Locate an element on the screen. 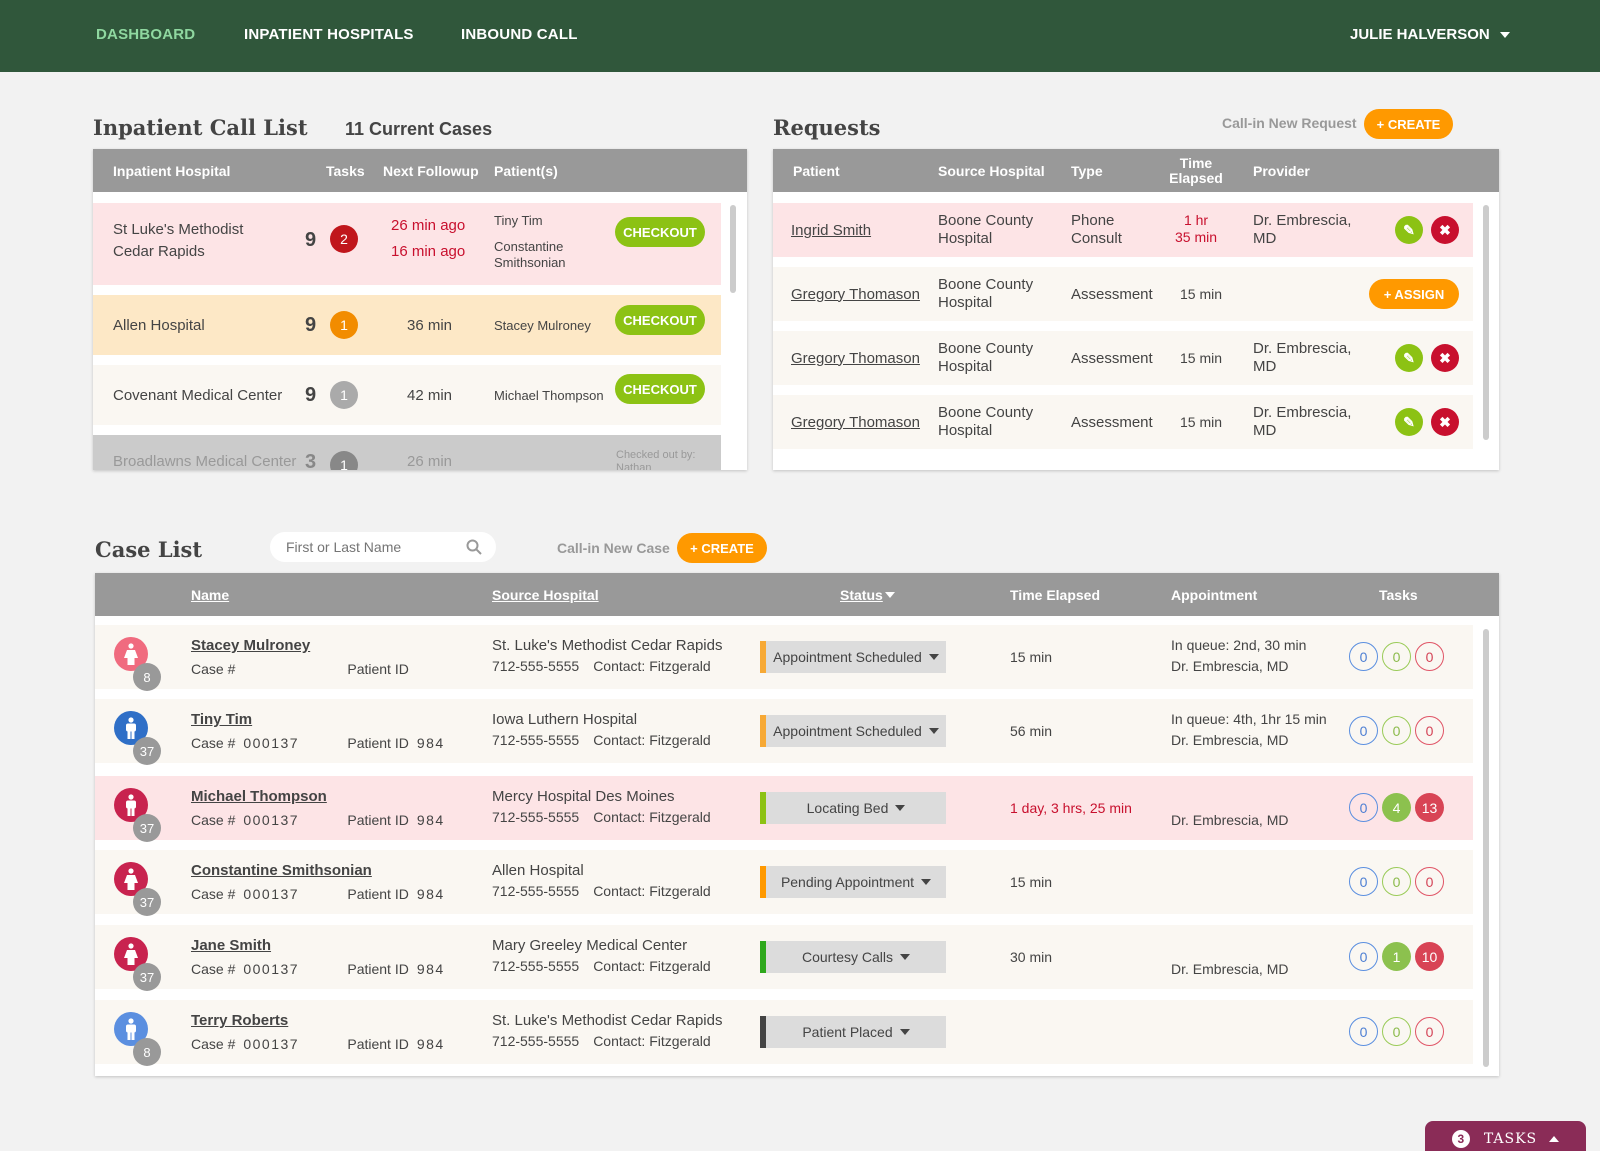 The image size is (1600, 1151). task-counter-green: 4 is located at coordinates (1396, 807).